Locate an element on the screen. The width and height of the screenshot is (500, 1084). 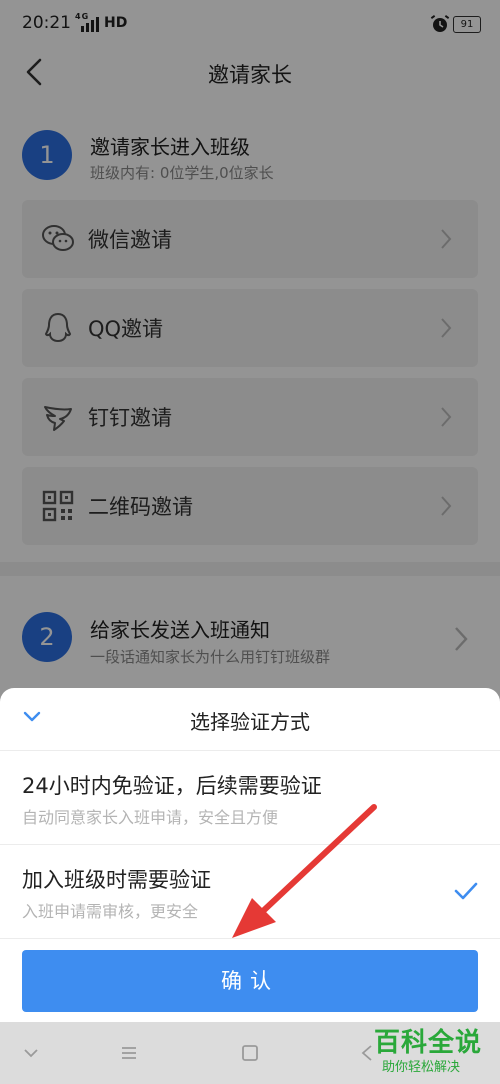
option-require-verify: 加入班级时需要验证 入班申请需审核，更安全 is located at coordinates (250, 891).